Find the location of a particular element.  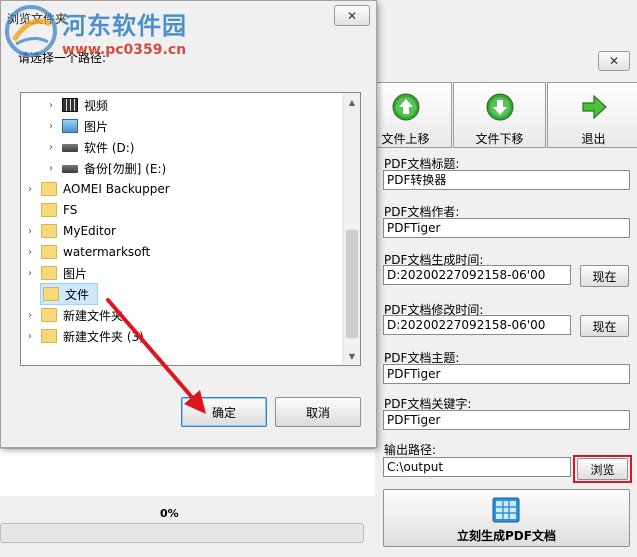

created-now-button: 现在 is located at coordinates (604, 276).